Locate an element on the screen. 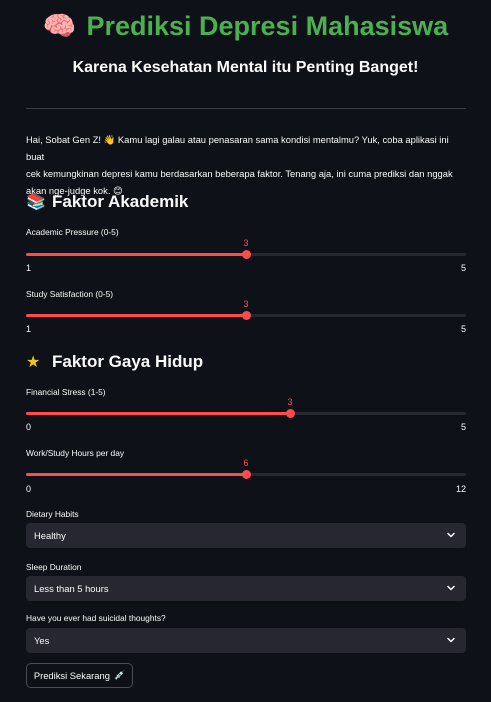  page-title: 🧠 Prediksi Depresi Mahasiswa is located at coordinates (245, 26).